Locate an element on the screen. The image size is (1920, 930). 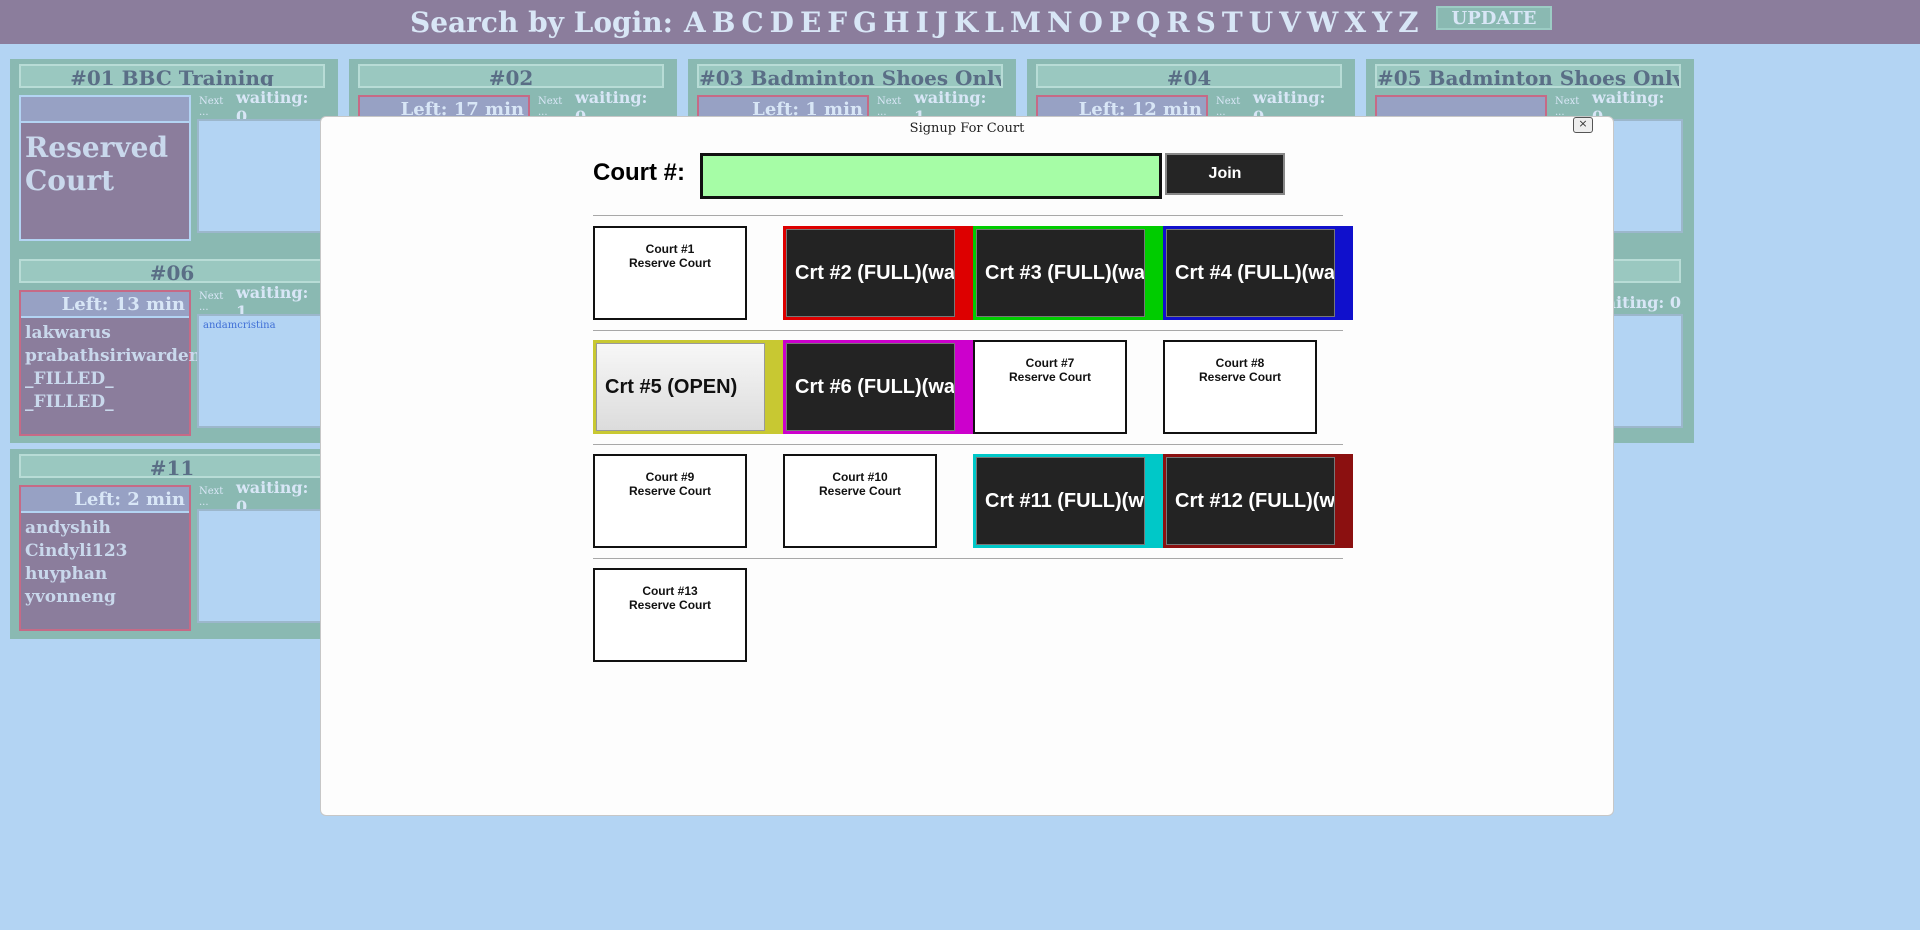
search-label: Search by Login: is located at coordinates (541, 22).